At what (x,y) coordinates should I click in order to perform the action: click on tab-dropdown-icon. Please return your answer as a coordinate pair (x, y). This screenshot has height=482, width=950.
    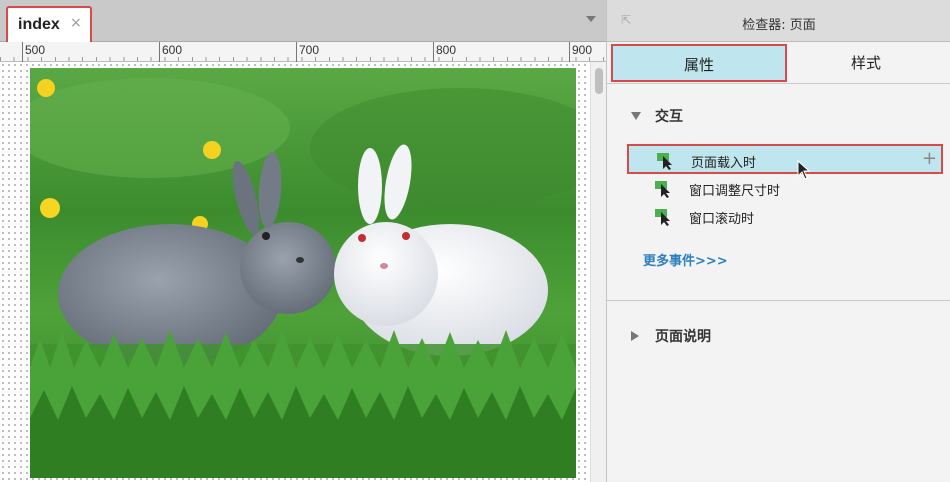
    Looking at the image, I should click on (591, 19).